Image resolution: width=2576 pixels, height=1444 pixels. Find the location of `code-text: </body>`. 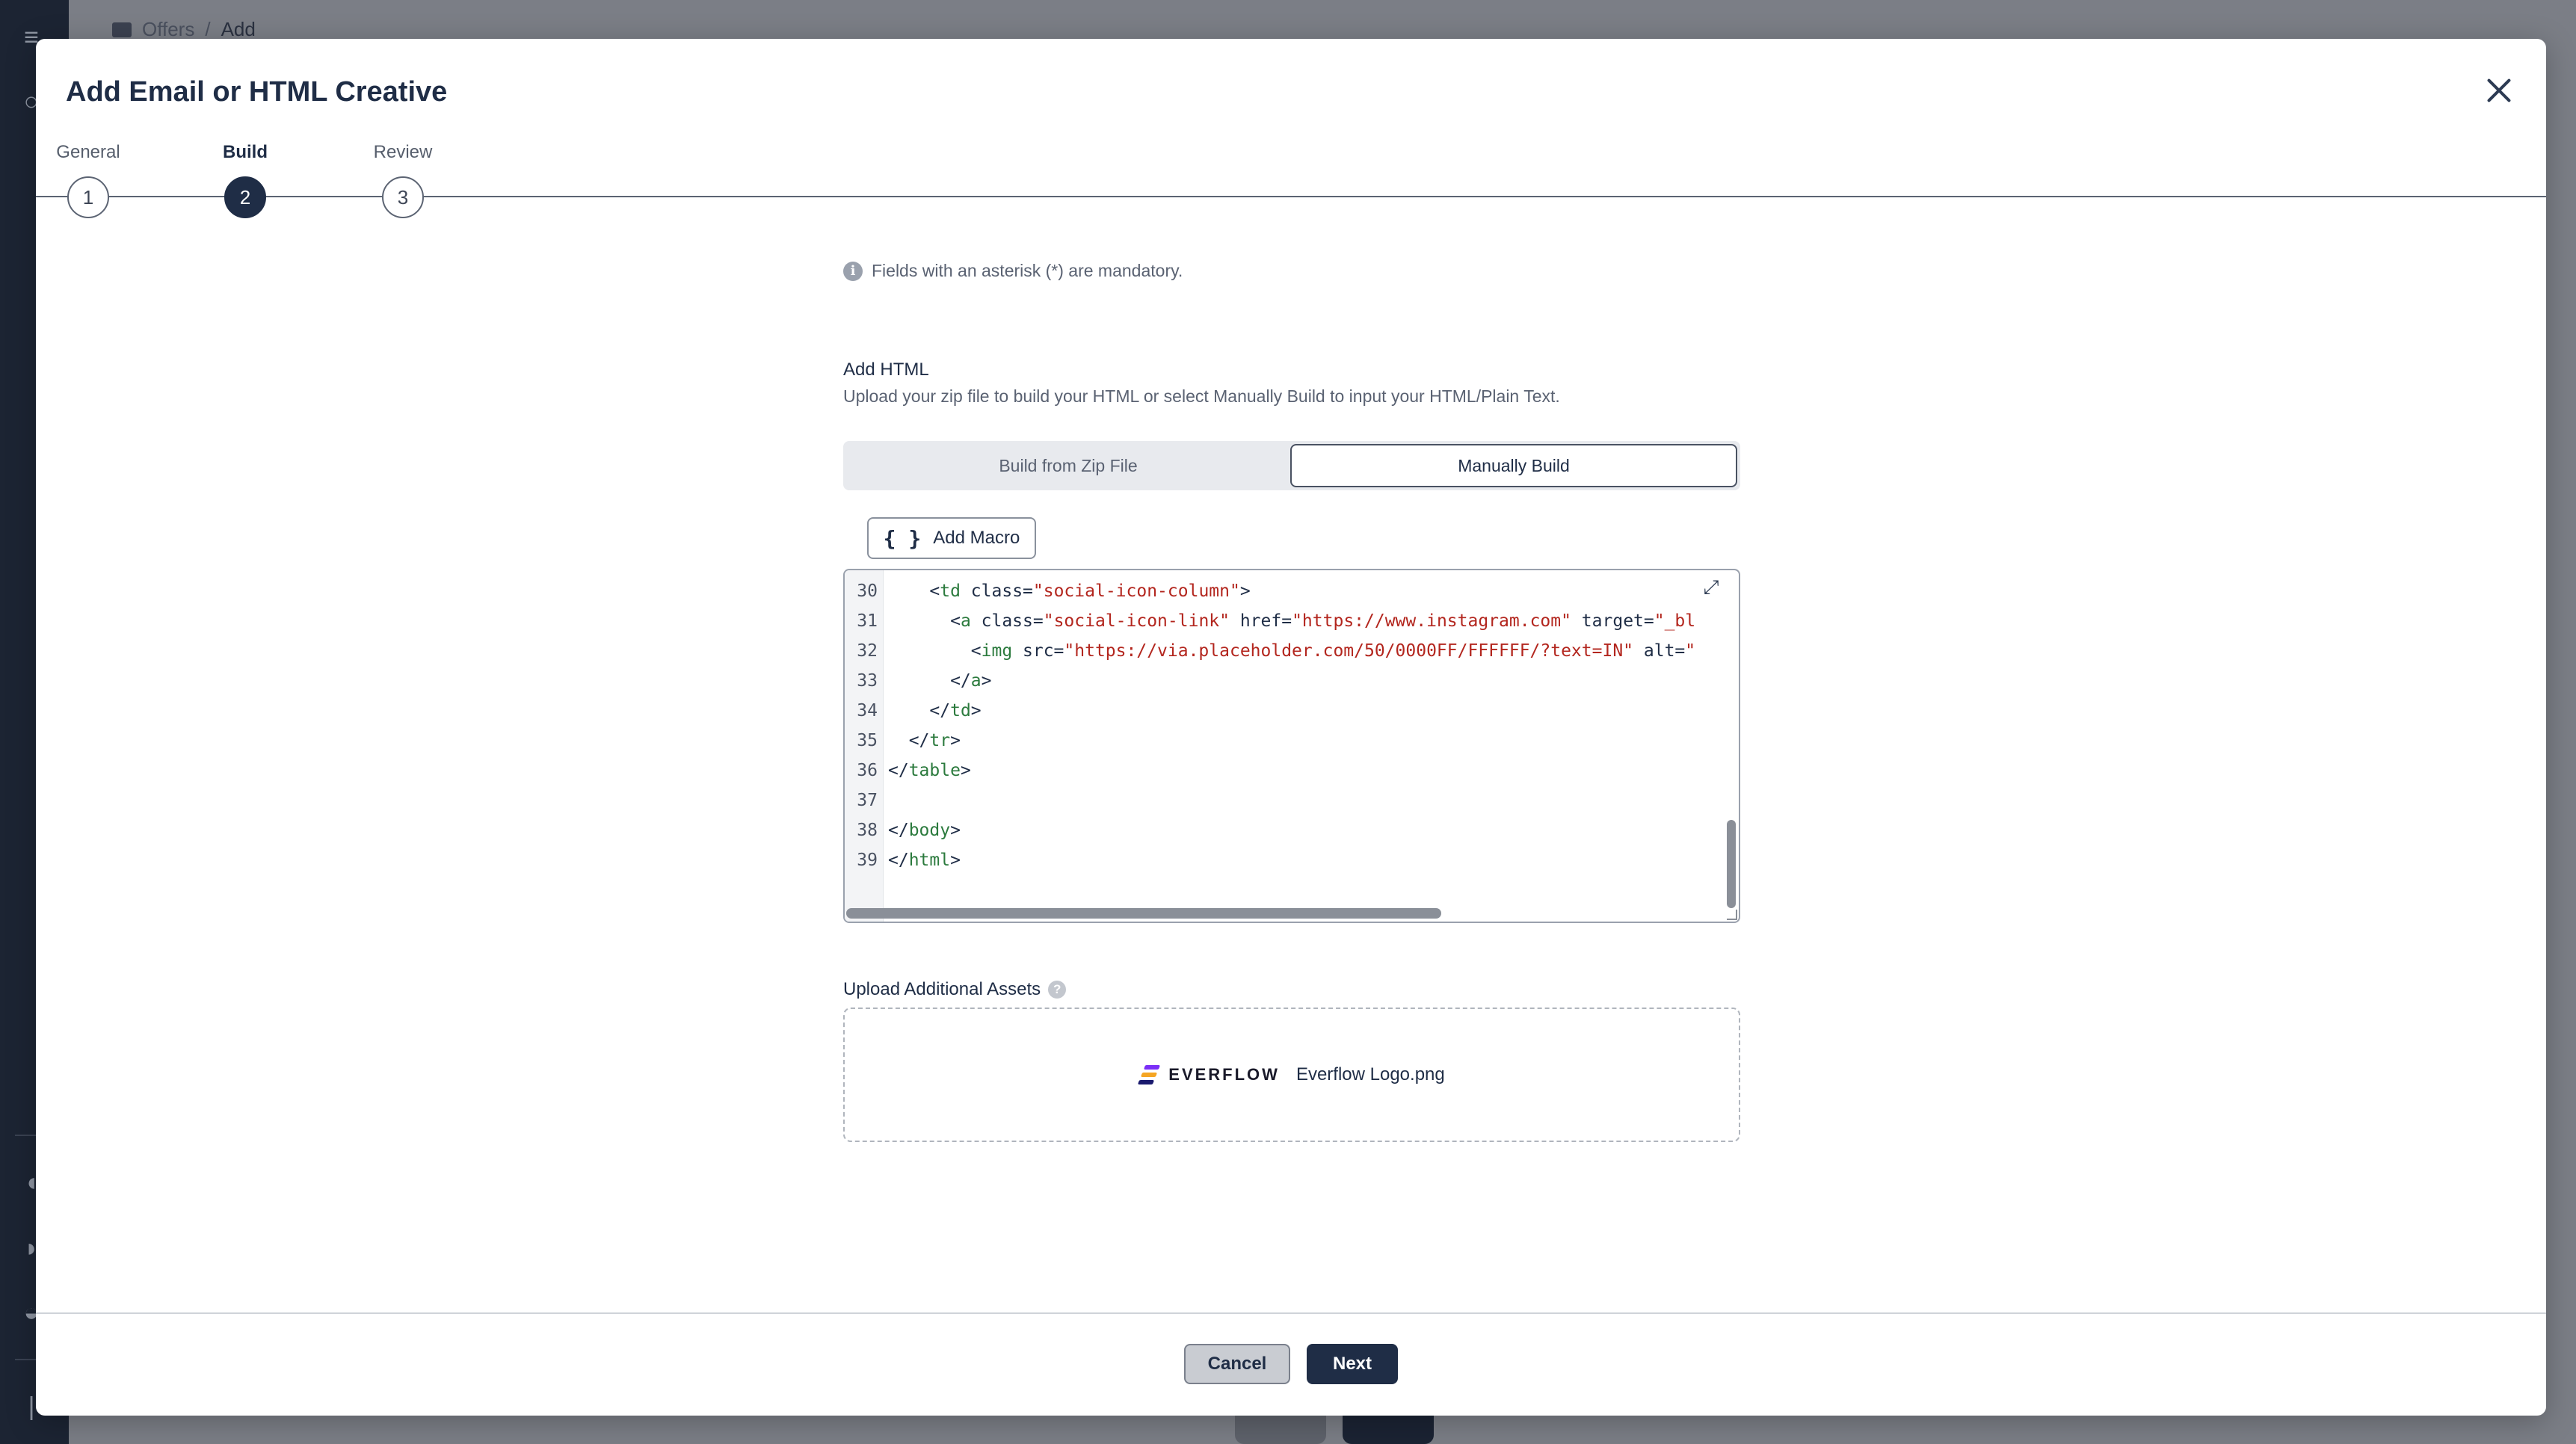

code-text: </body> is located at coordinates (924, 831).